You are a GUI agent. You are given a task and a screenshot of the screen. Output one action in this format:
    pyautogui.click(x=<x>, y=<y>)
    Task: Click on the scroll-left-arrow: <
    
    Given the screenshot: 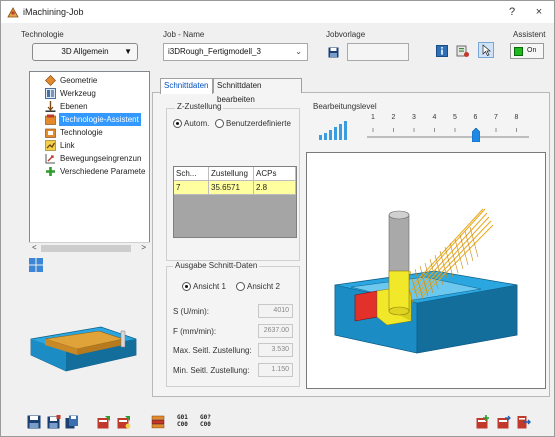 What is the action you would take?
    pyautogui.click(x=34, y=247)
    